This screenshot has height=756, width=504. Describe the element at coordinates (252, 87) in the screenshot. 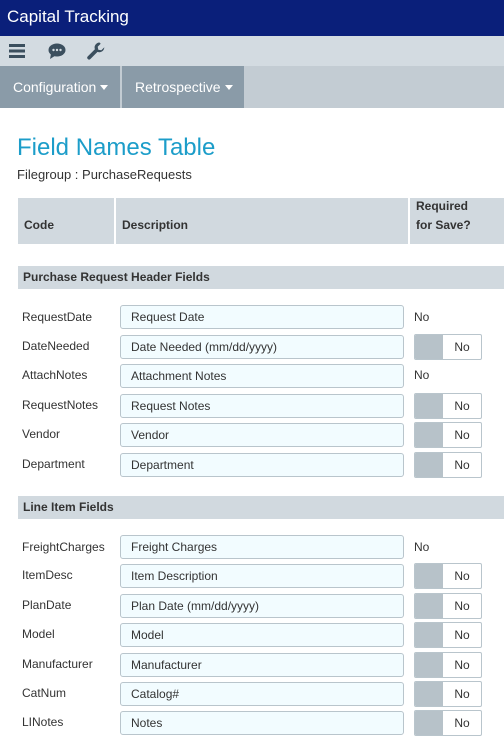

I see `menu-bar: Configuration Retrospective` at that location.